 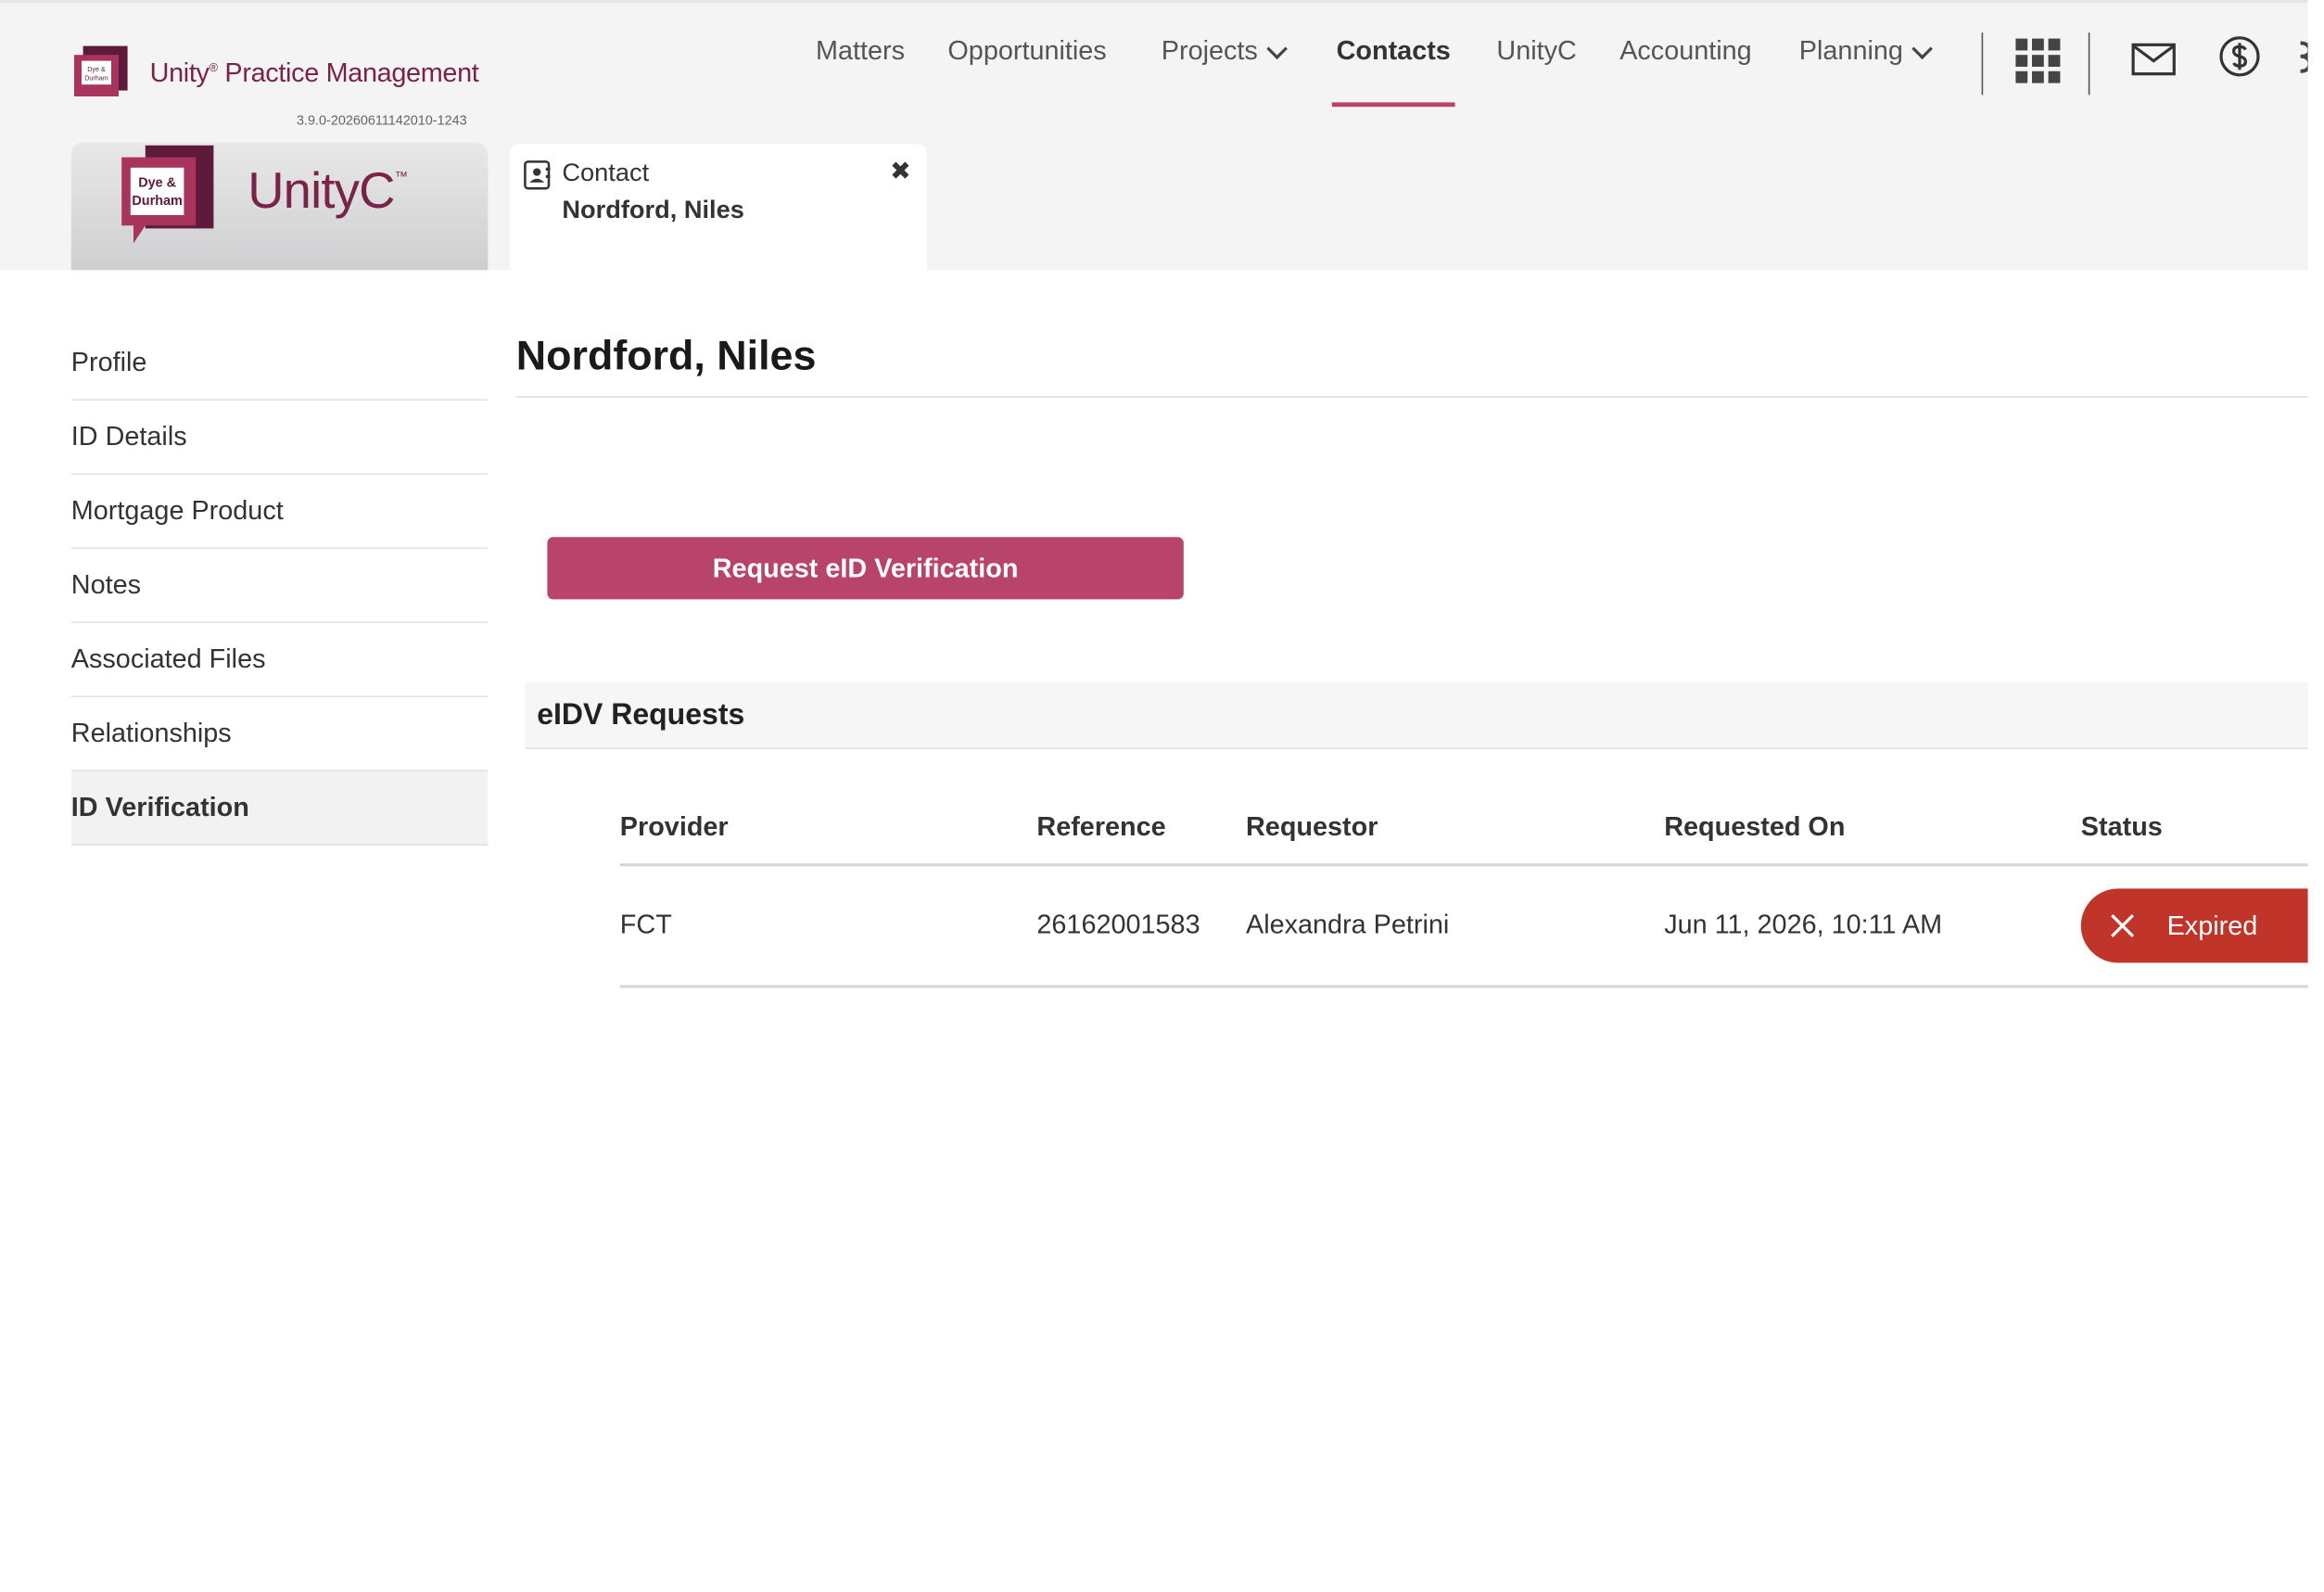 I want to click on tab-contact-name: Nordford, Niles, so click(x=653, y=210).